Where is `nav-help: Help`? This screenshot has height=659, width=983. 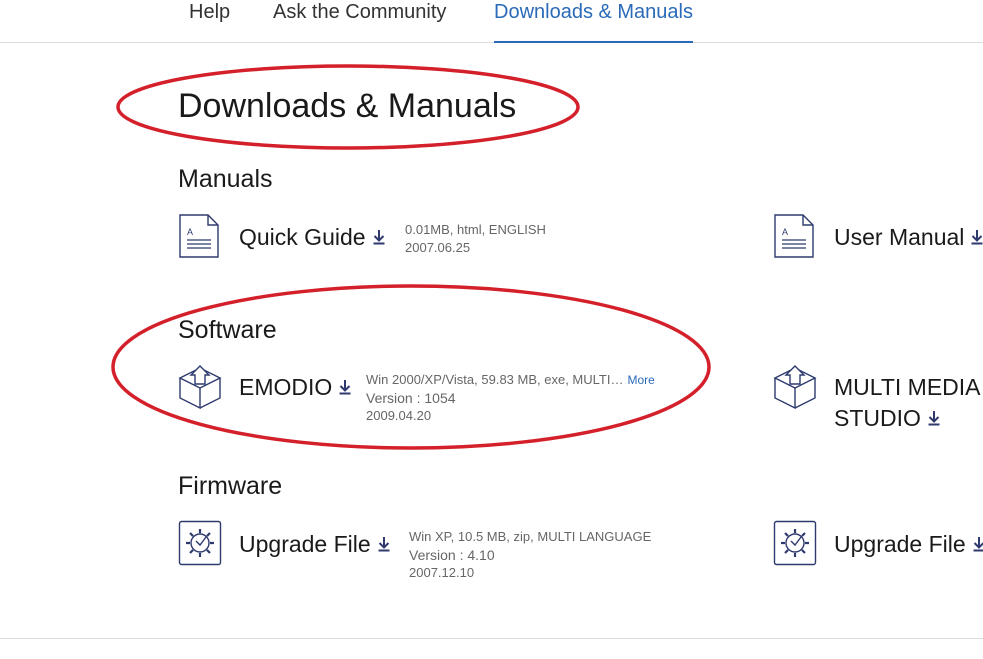
nav-help: Help is located at coordinates (209, 12).